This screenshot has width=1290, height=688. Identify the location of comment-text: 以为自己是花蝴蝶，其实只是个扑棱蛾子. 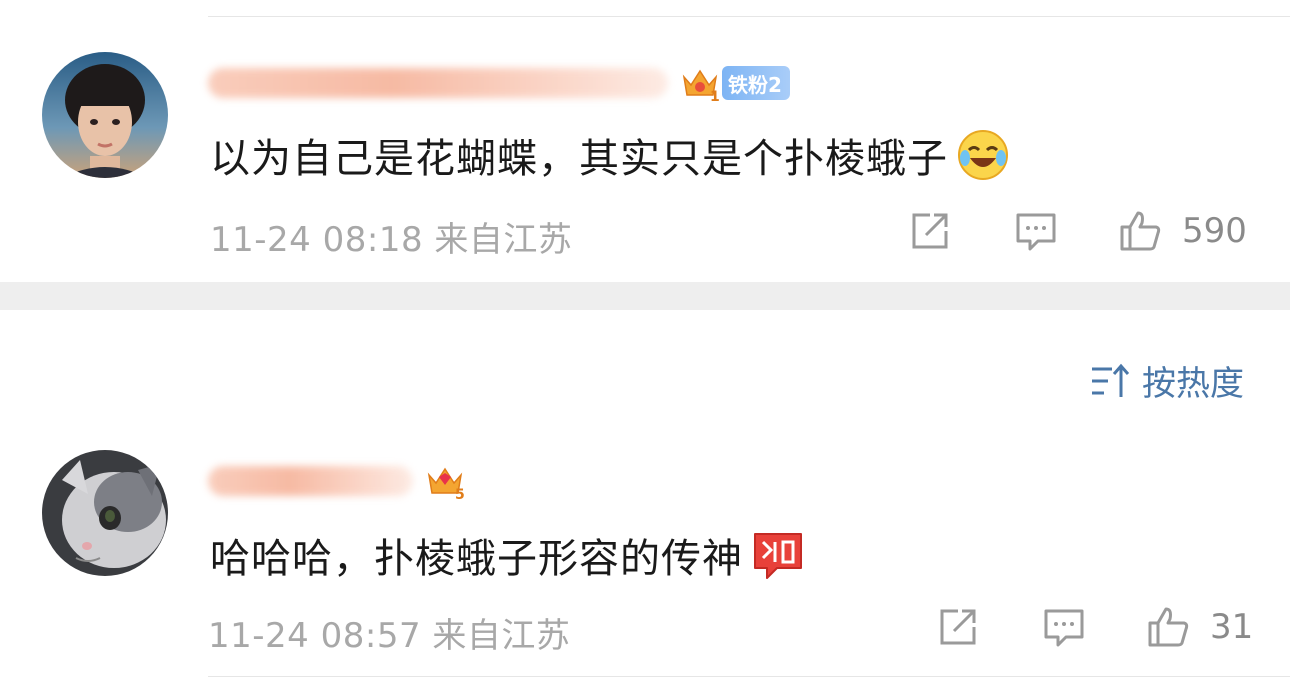
(610, 155).